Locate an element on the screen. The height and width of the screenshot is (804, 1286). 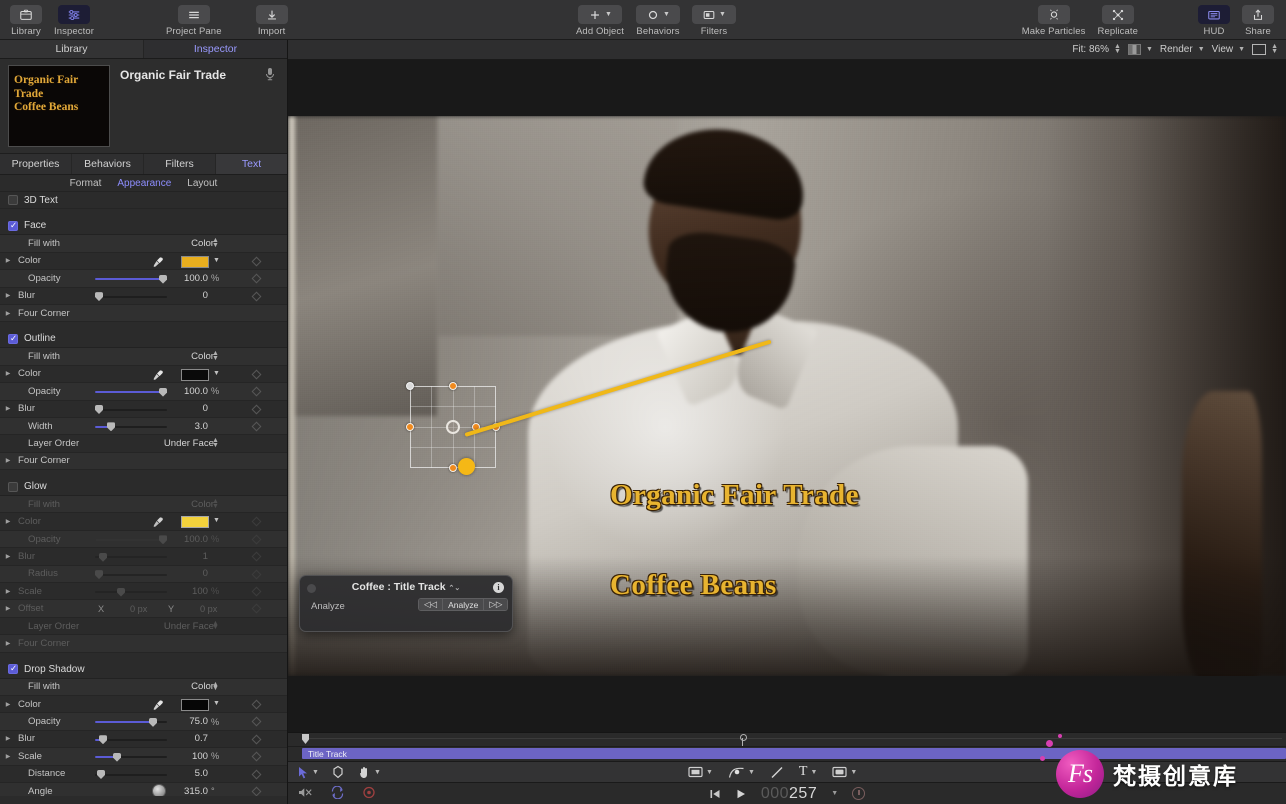
tab-properties: Properties is located at coordinates (36, 164).